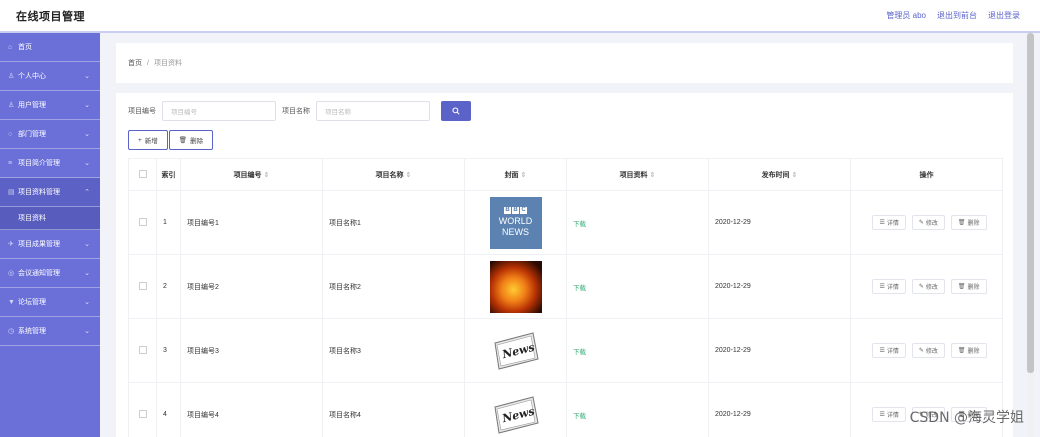 The width and height of the screenshot is (1040, 437). Describe the element at coordinates (11, 105) in the screenshot. I see `users-icon: ♙` at that location.